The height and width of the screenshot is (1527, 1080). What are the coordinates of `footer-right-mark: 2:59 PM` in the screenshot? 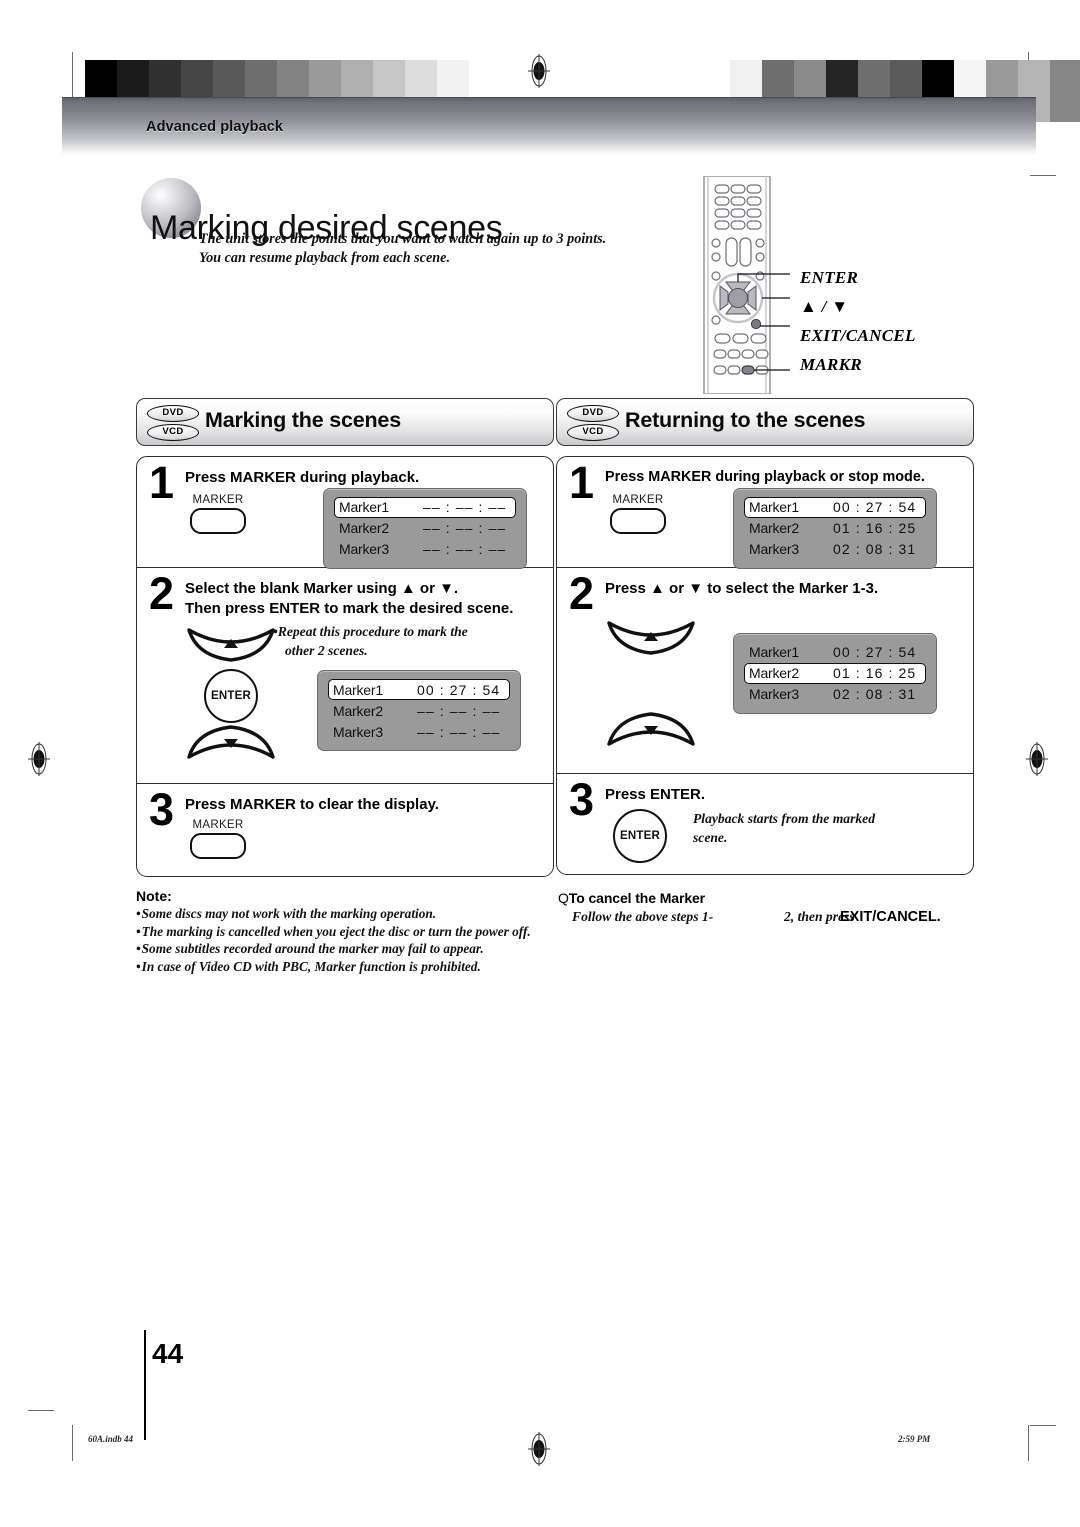 It's located at (914, 1439).